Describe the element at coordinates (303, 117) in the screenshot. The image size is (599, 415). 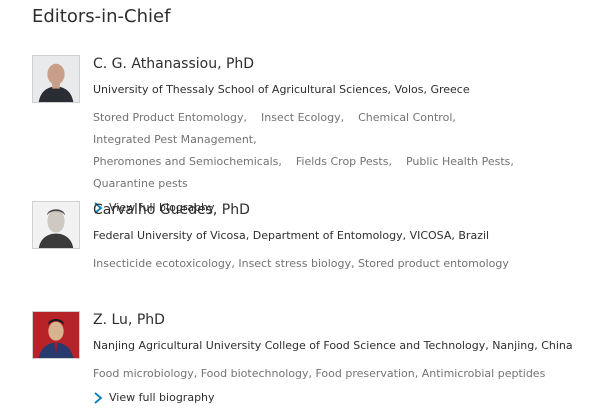
I see `interest-tag: Insect Ecology,` at that location.